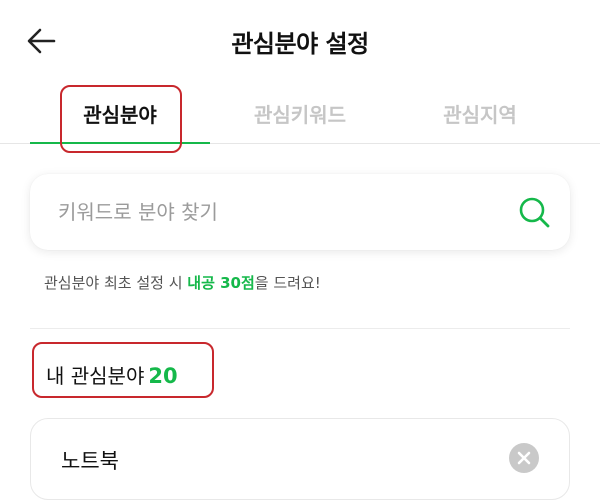 This screenshot has width=600, height=502. I want to click on search-button, so click(534, 212).